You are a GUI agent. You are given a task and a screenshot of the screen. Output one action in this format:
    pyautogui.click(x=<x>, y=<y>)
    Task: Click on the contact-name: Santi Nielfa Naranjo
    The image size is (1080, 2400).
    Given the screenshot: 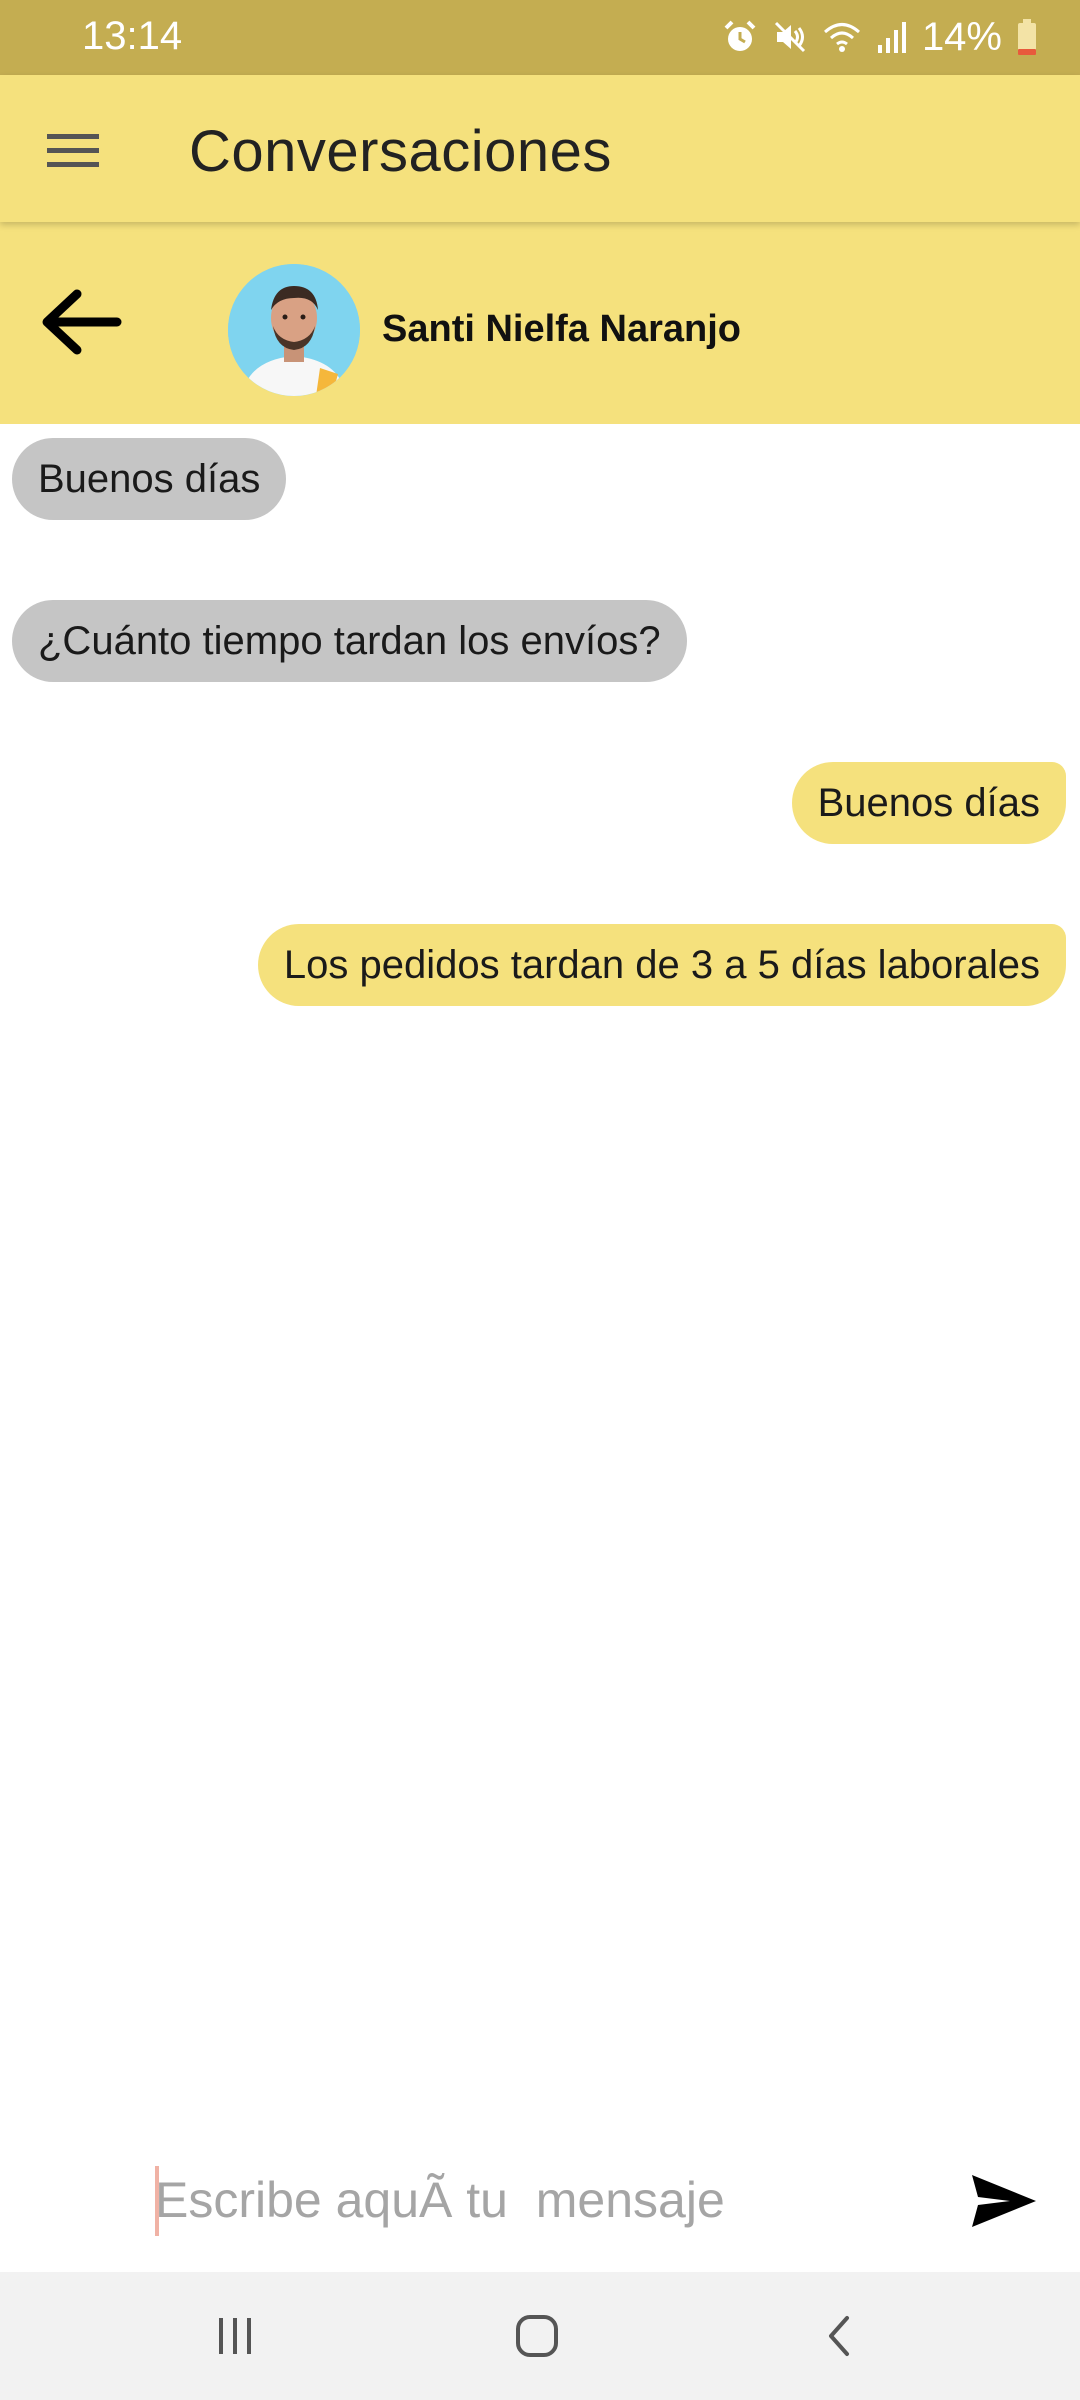 What is the action you would take?
    pyautogui.click(x=561, y=329)
    